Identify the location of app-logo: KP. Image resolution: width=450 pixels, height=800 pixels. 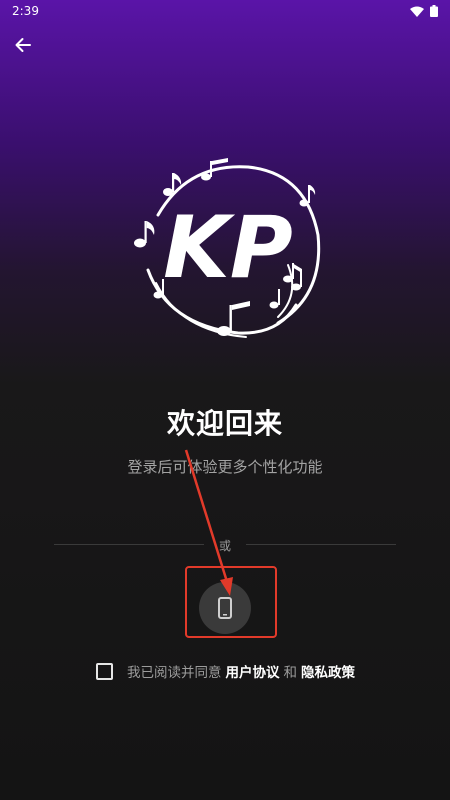
(228, 250).